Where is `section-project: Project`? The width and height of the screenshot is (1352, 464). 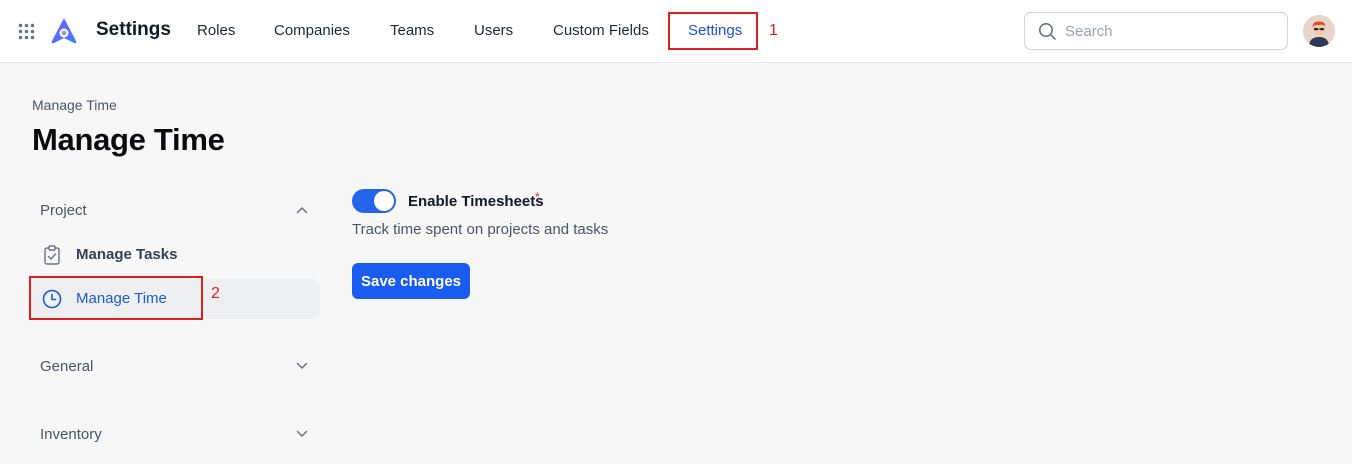
section-project: Project is located at coordinates (175, 211).